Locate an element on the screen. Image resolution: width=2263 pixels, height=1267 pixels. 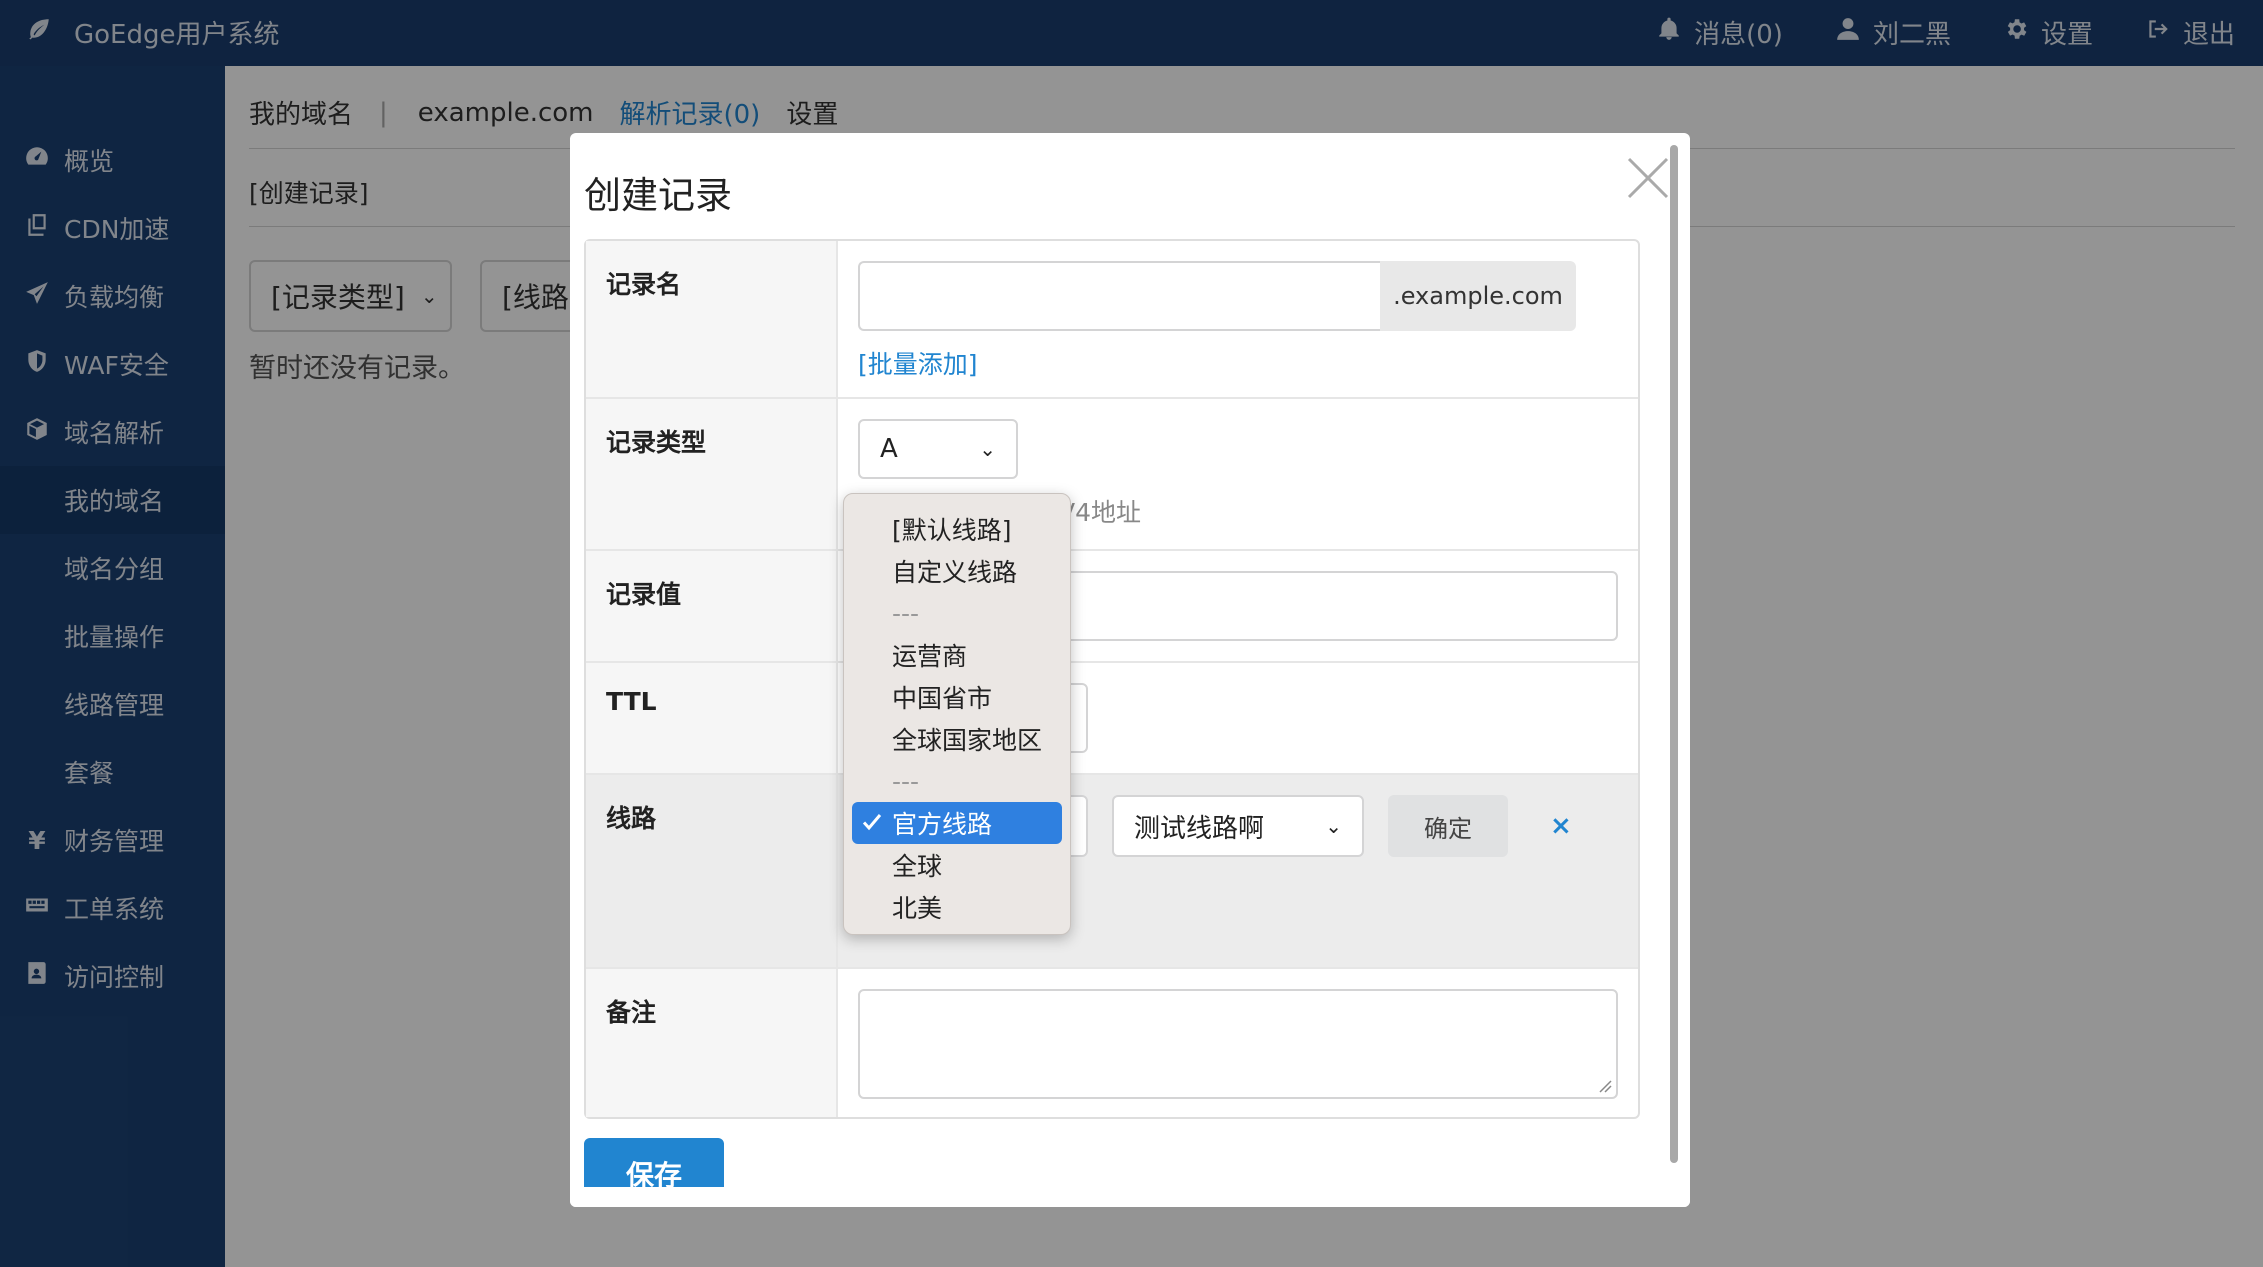
value-label: 记录值 is located at coordinates (712, 606).